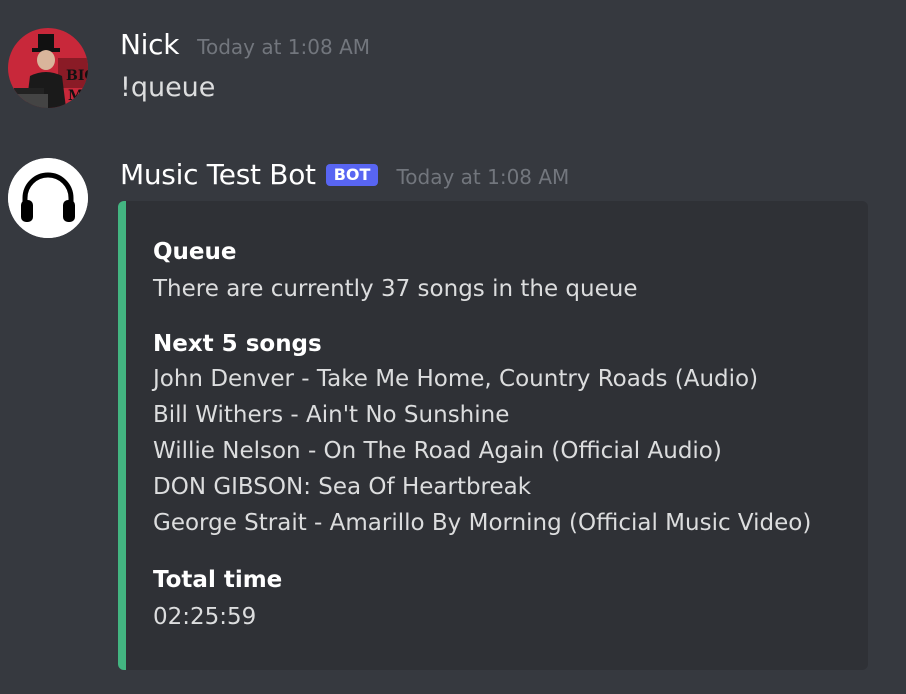 This screenshot has width=906, height=694. What do you see at coordinates (342, 487) in the screenshot?
I see `song-item: DON GIBSON: Sea Of Heartbreak` at bounding box center [342, 487].